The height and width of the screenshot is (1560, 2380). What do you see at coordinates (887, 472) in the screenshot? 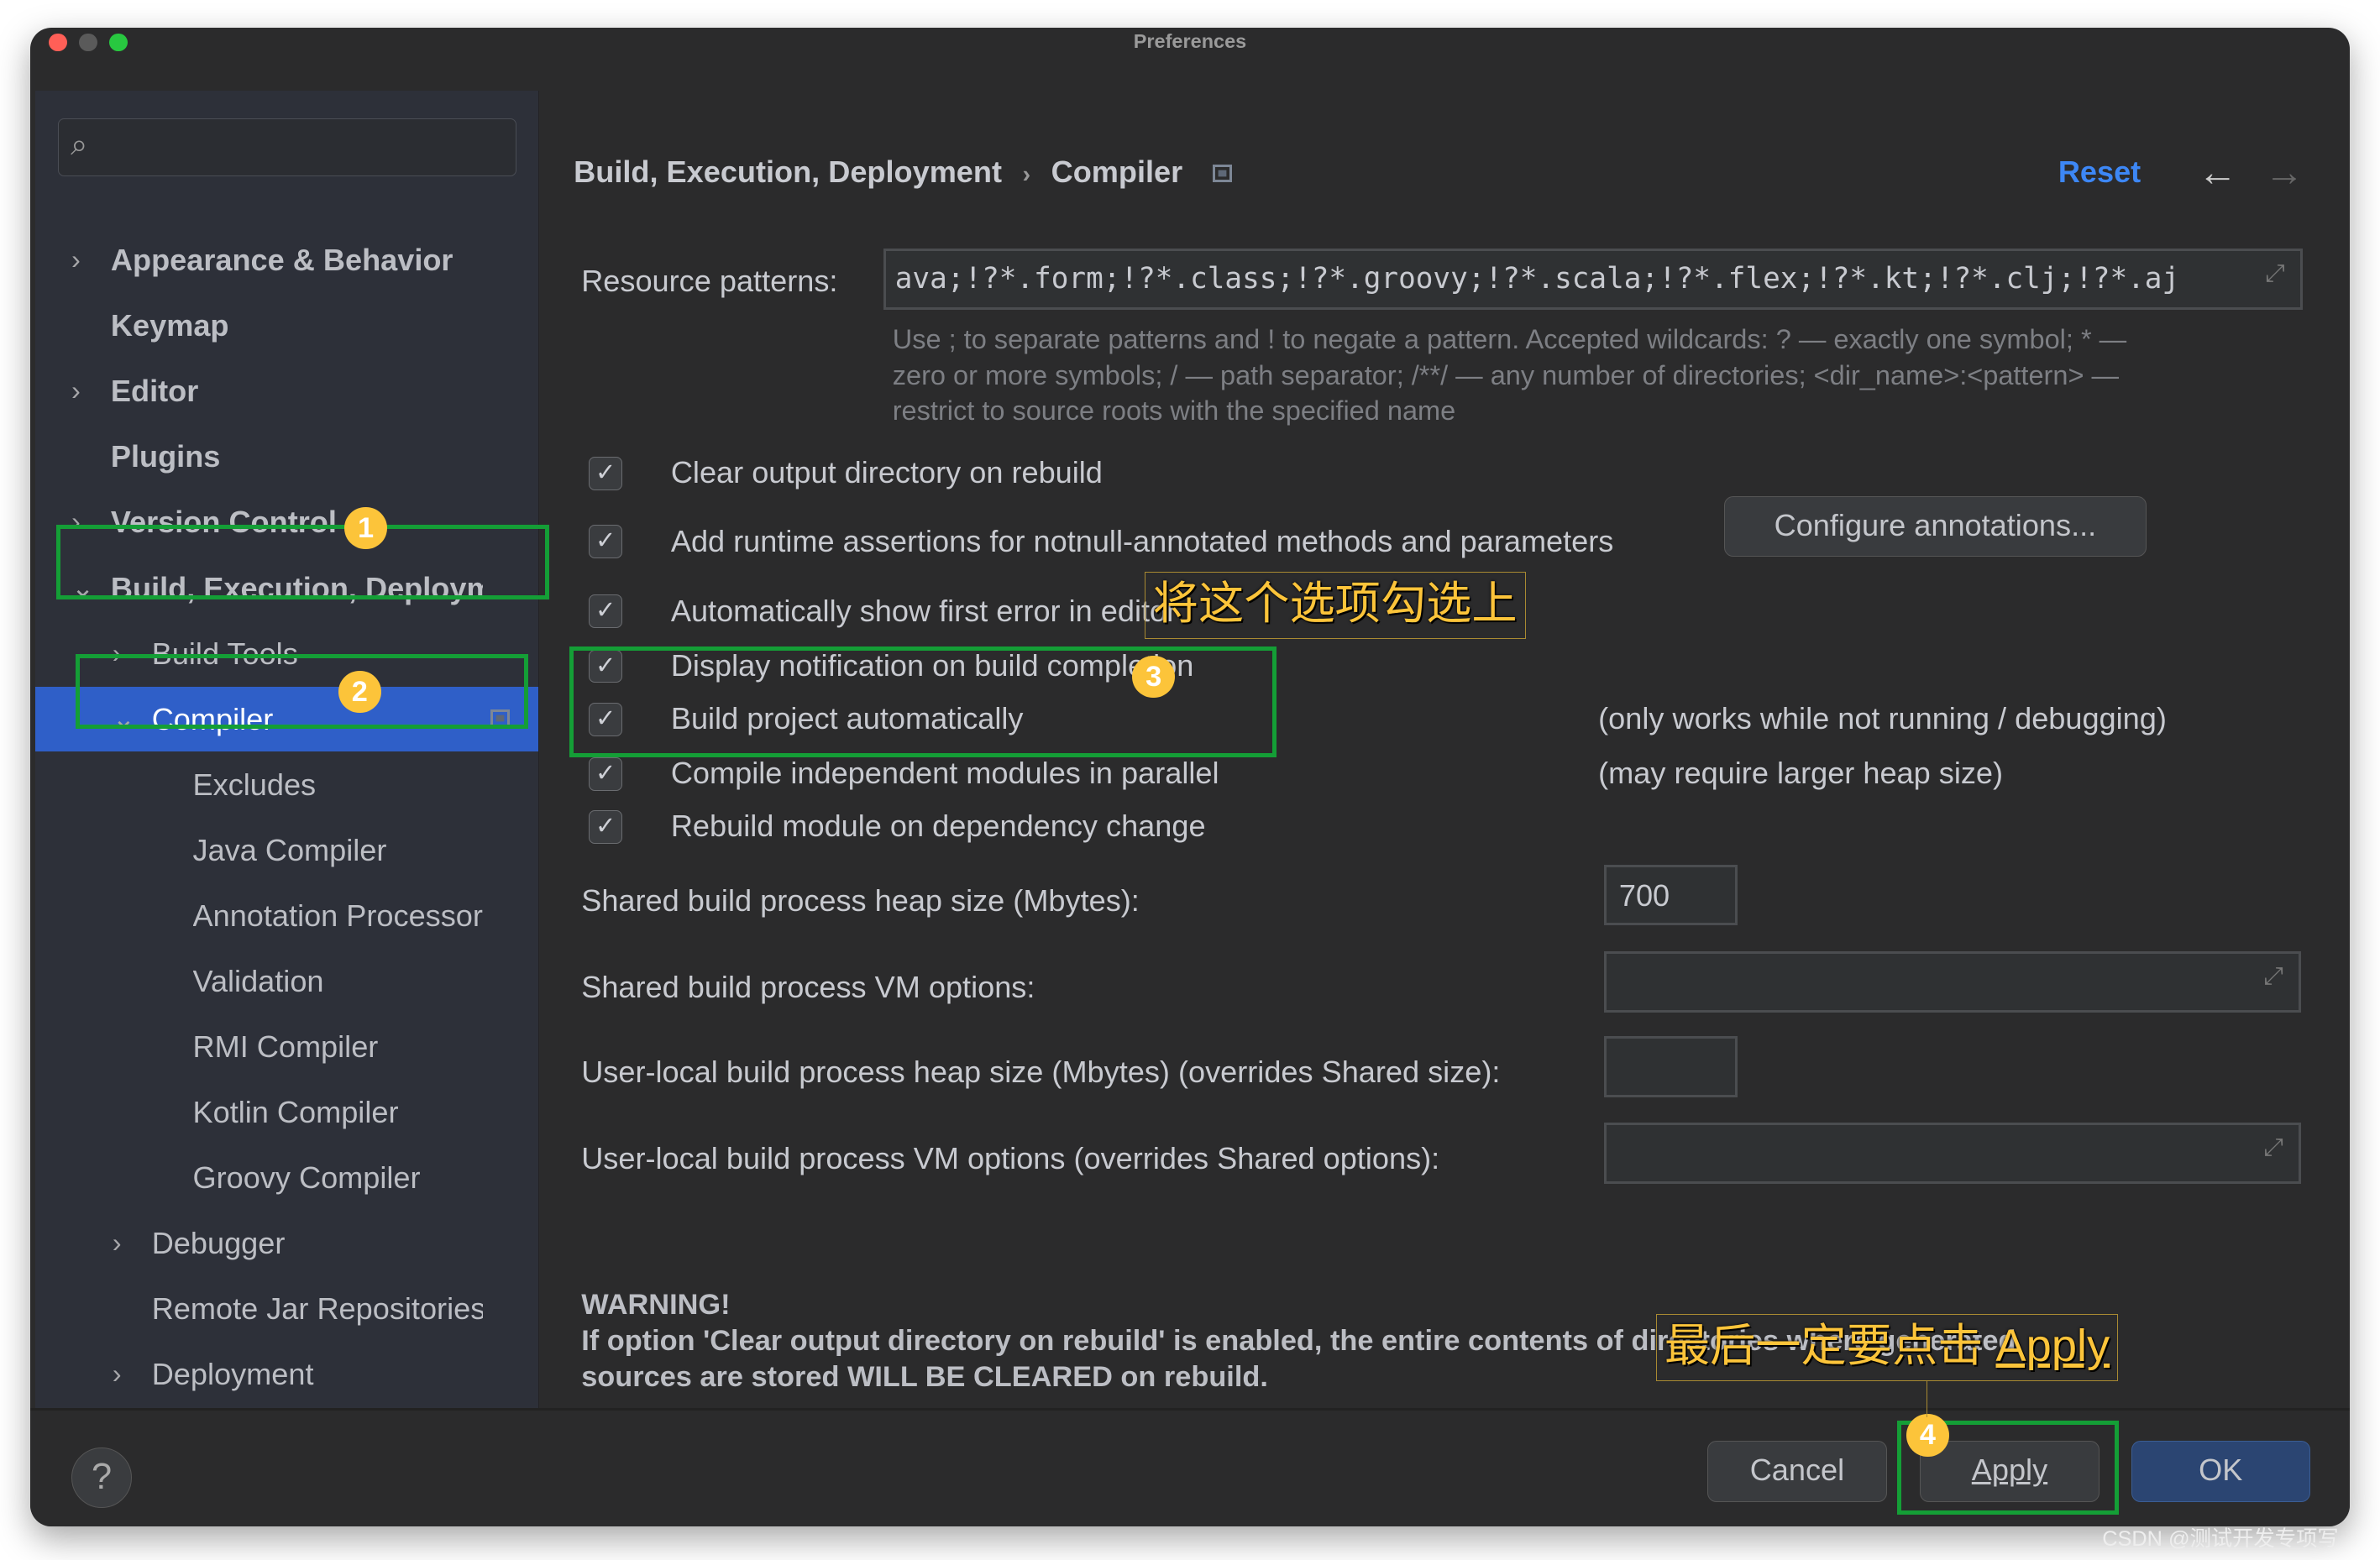
I see `option-label: Clear output directory on rebuild` at bounding box center [887, 472].